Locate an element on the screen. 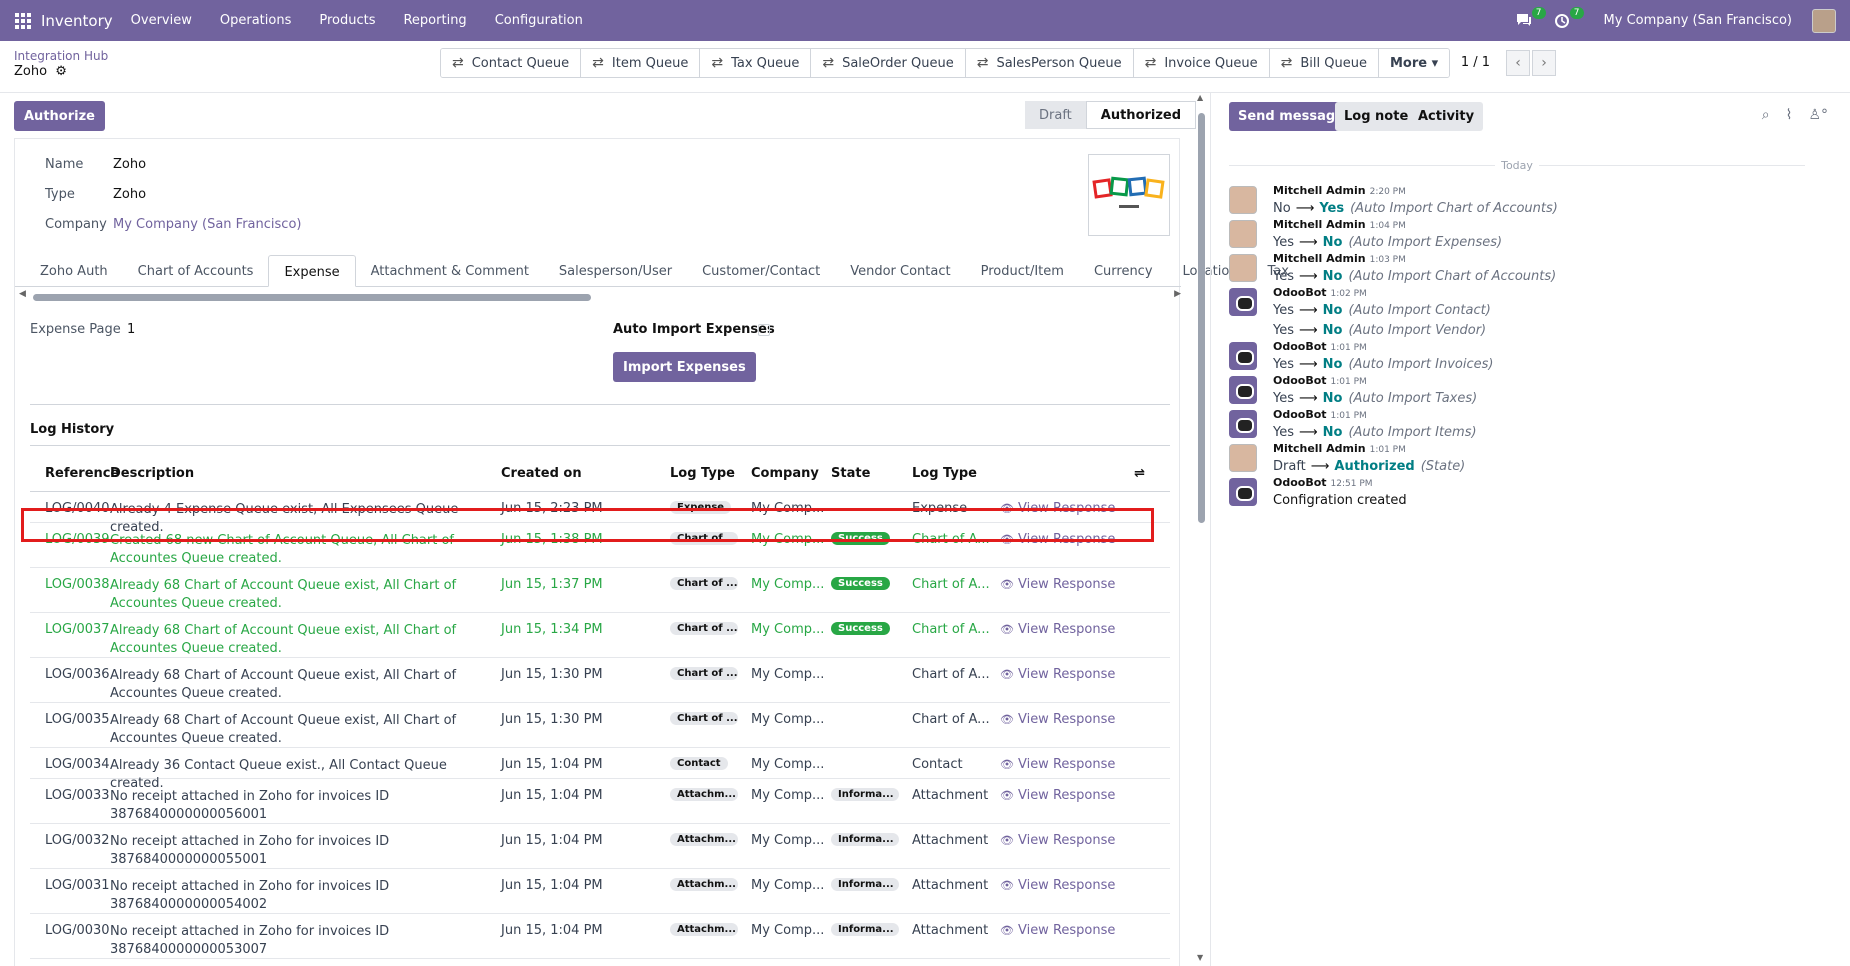  tab-vendor-contact: Vendor Contact is located at coordinates (900, 271).